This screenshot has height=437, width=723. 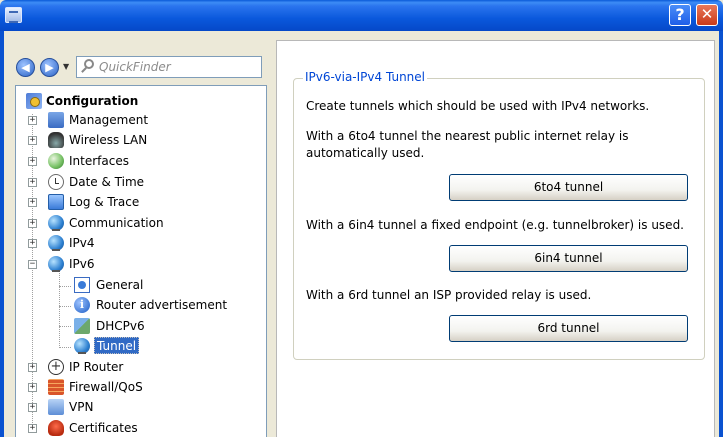 What do you see at coordinates (56, 182) in the screenshot?
I see `clock-icon` at bounding box center [56, 182].